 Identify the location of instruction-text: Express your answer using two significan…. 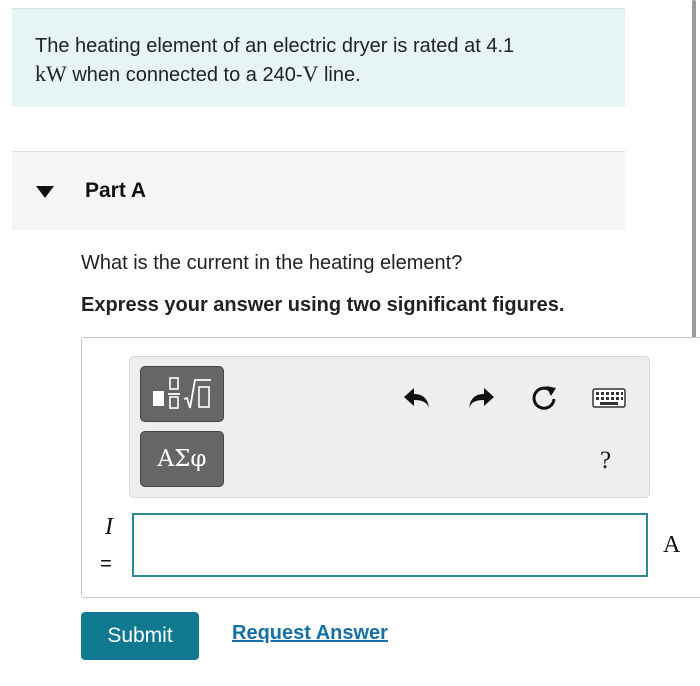
(323, 305).